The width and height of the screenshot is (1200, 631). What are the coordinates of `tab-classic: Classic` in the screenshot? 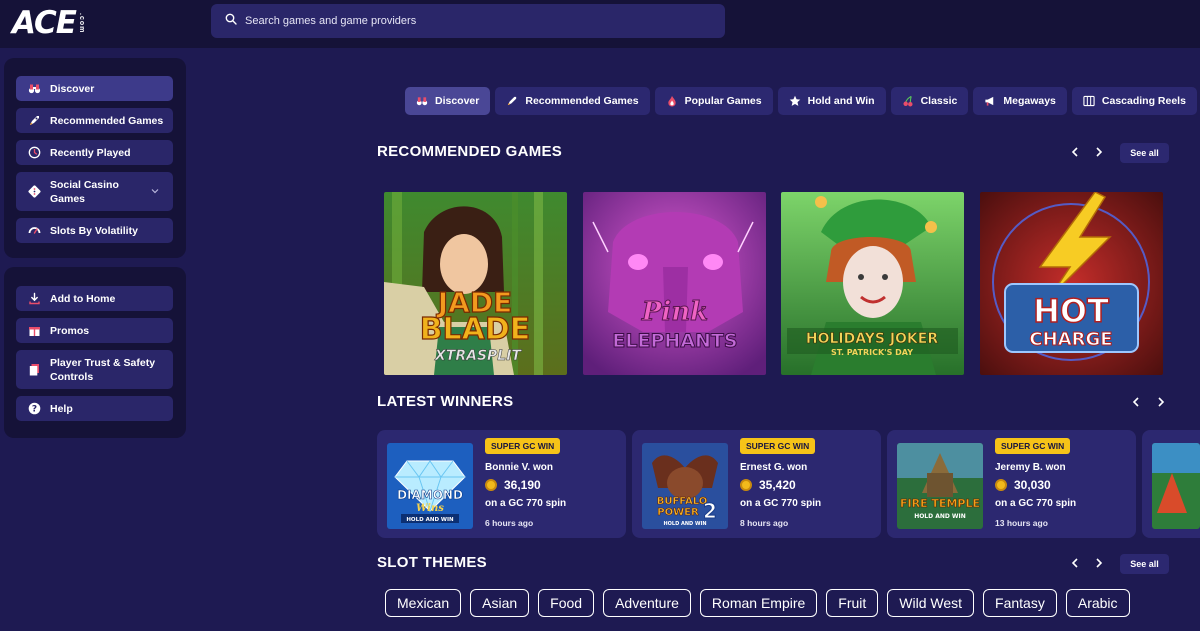 It's located at (929, 101).